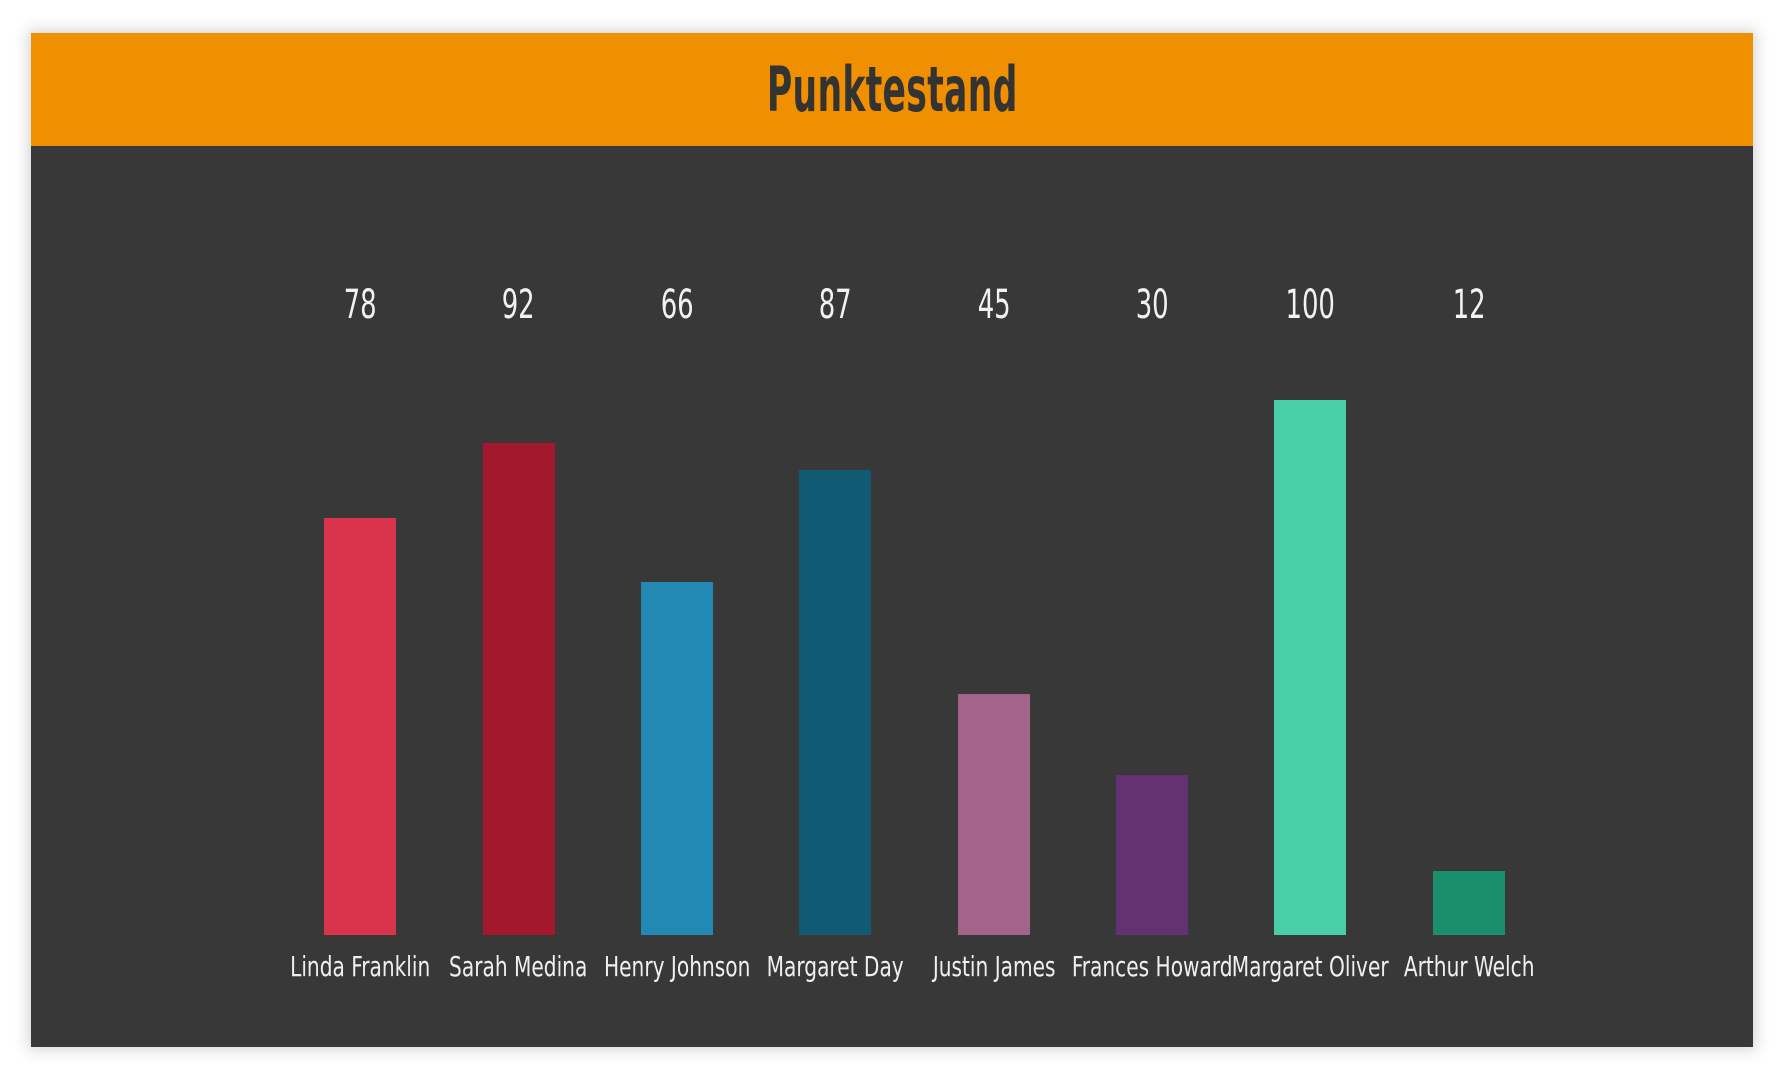 This screenshot has width=1784, height=1080. Describe the element at coordinates (994, 966) in the screenshot. I see `bar-category-label: Justin James` at that location.